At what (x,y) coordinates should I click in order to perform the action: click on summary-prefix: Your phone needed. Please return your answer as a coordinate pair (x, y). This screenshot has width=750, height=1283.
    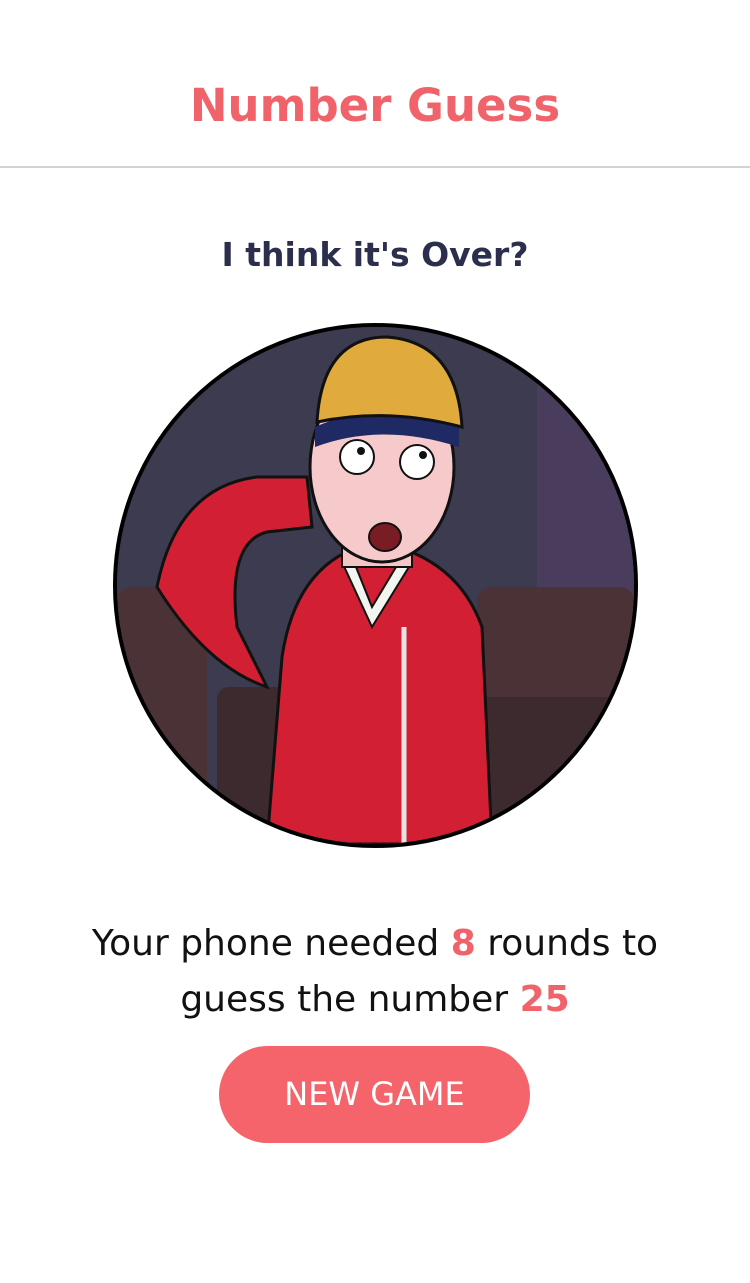
    Looking at the image, I should click on (271, 943).